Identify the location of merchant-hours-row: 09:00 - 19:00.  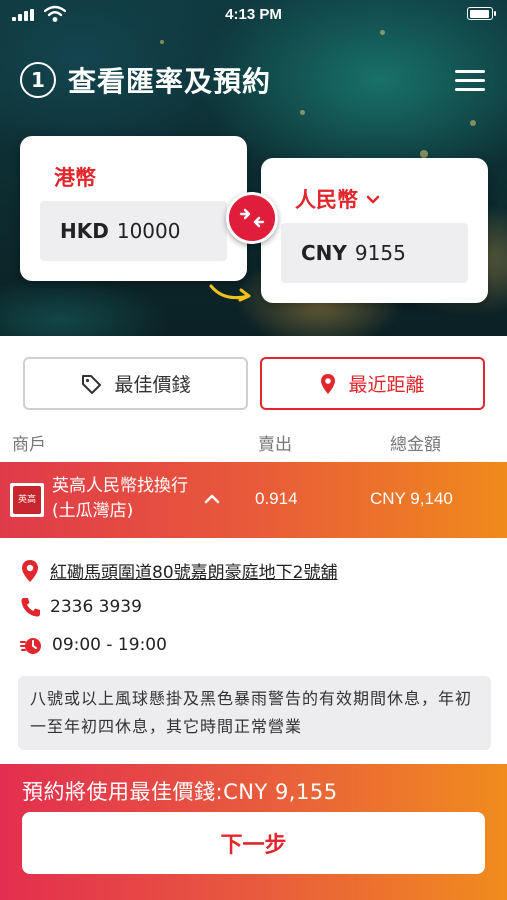
(93, 645).